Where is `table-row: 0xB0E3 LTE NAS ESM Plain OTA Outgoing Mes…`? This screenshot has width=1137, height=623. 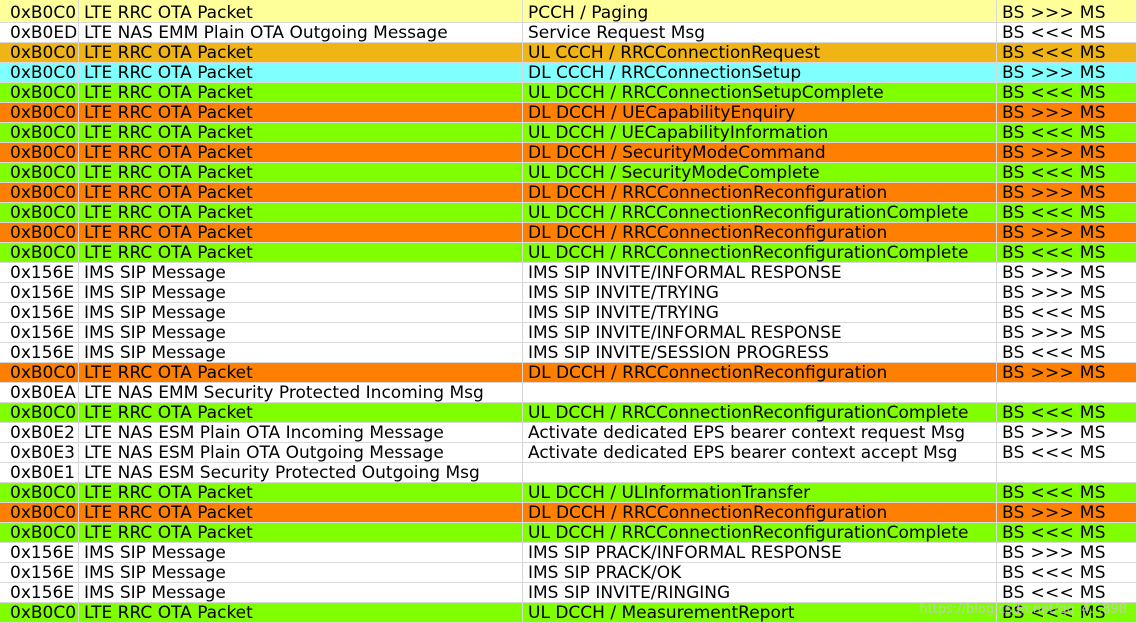 table-row: 0xB0E3 LTE NAS ESM Plain OTA Outgoing Mes… is located at coordinates (568, 453).